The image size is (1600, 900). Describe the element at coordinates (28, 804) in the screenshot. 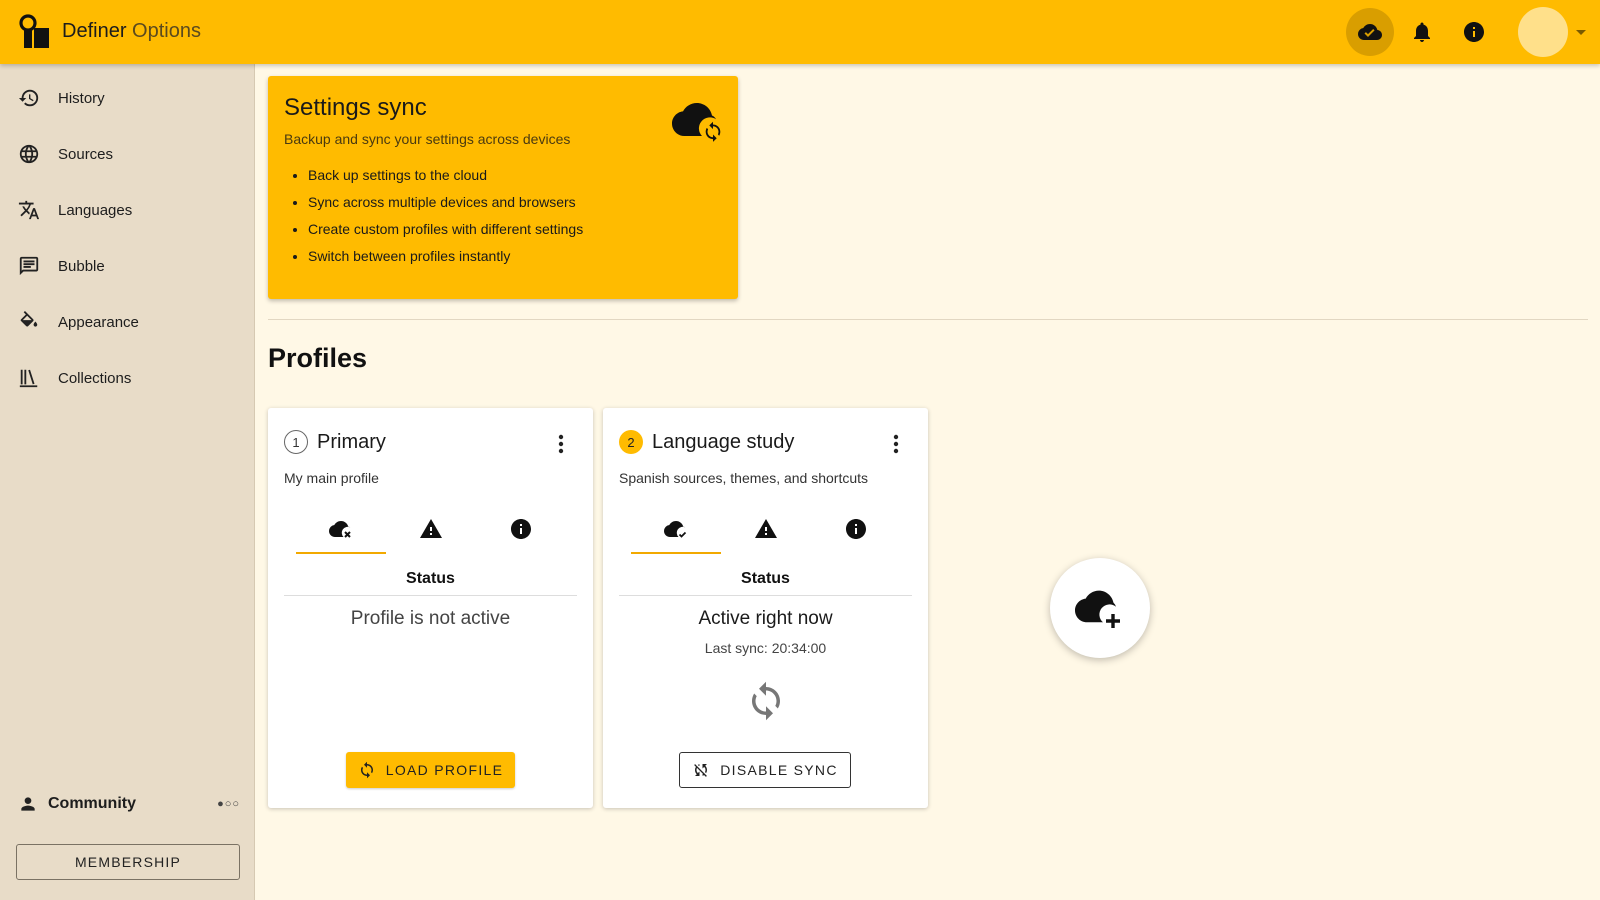

I see `person-icon` at that location.